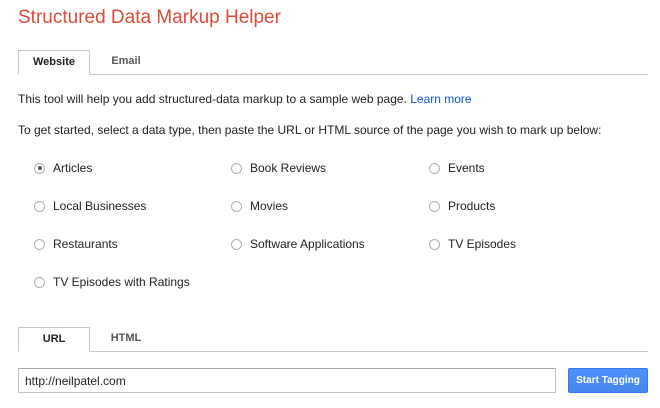 The width and height of the screenshot is (660, 408). I want to click on radio-label-tv-episodes-with-ratings: TV Episodes with Ratings, so click(121, 282).